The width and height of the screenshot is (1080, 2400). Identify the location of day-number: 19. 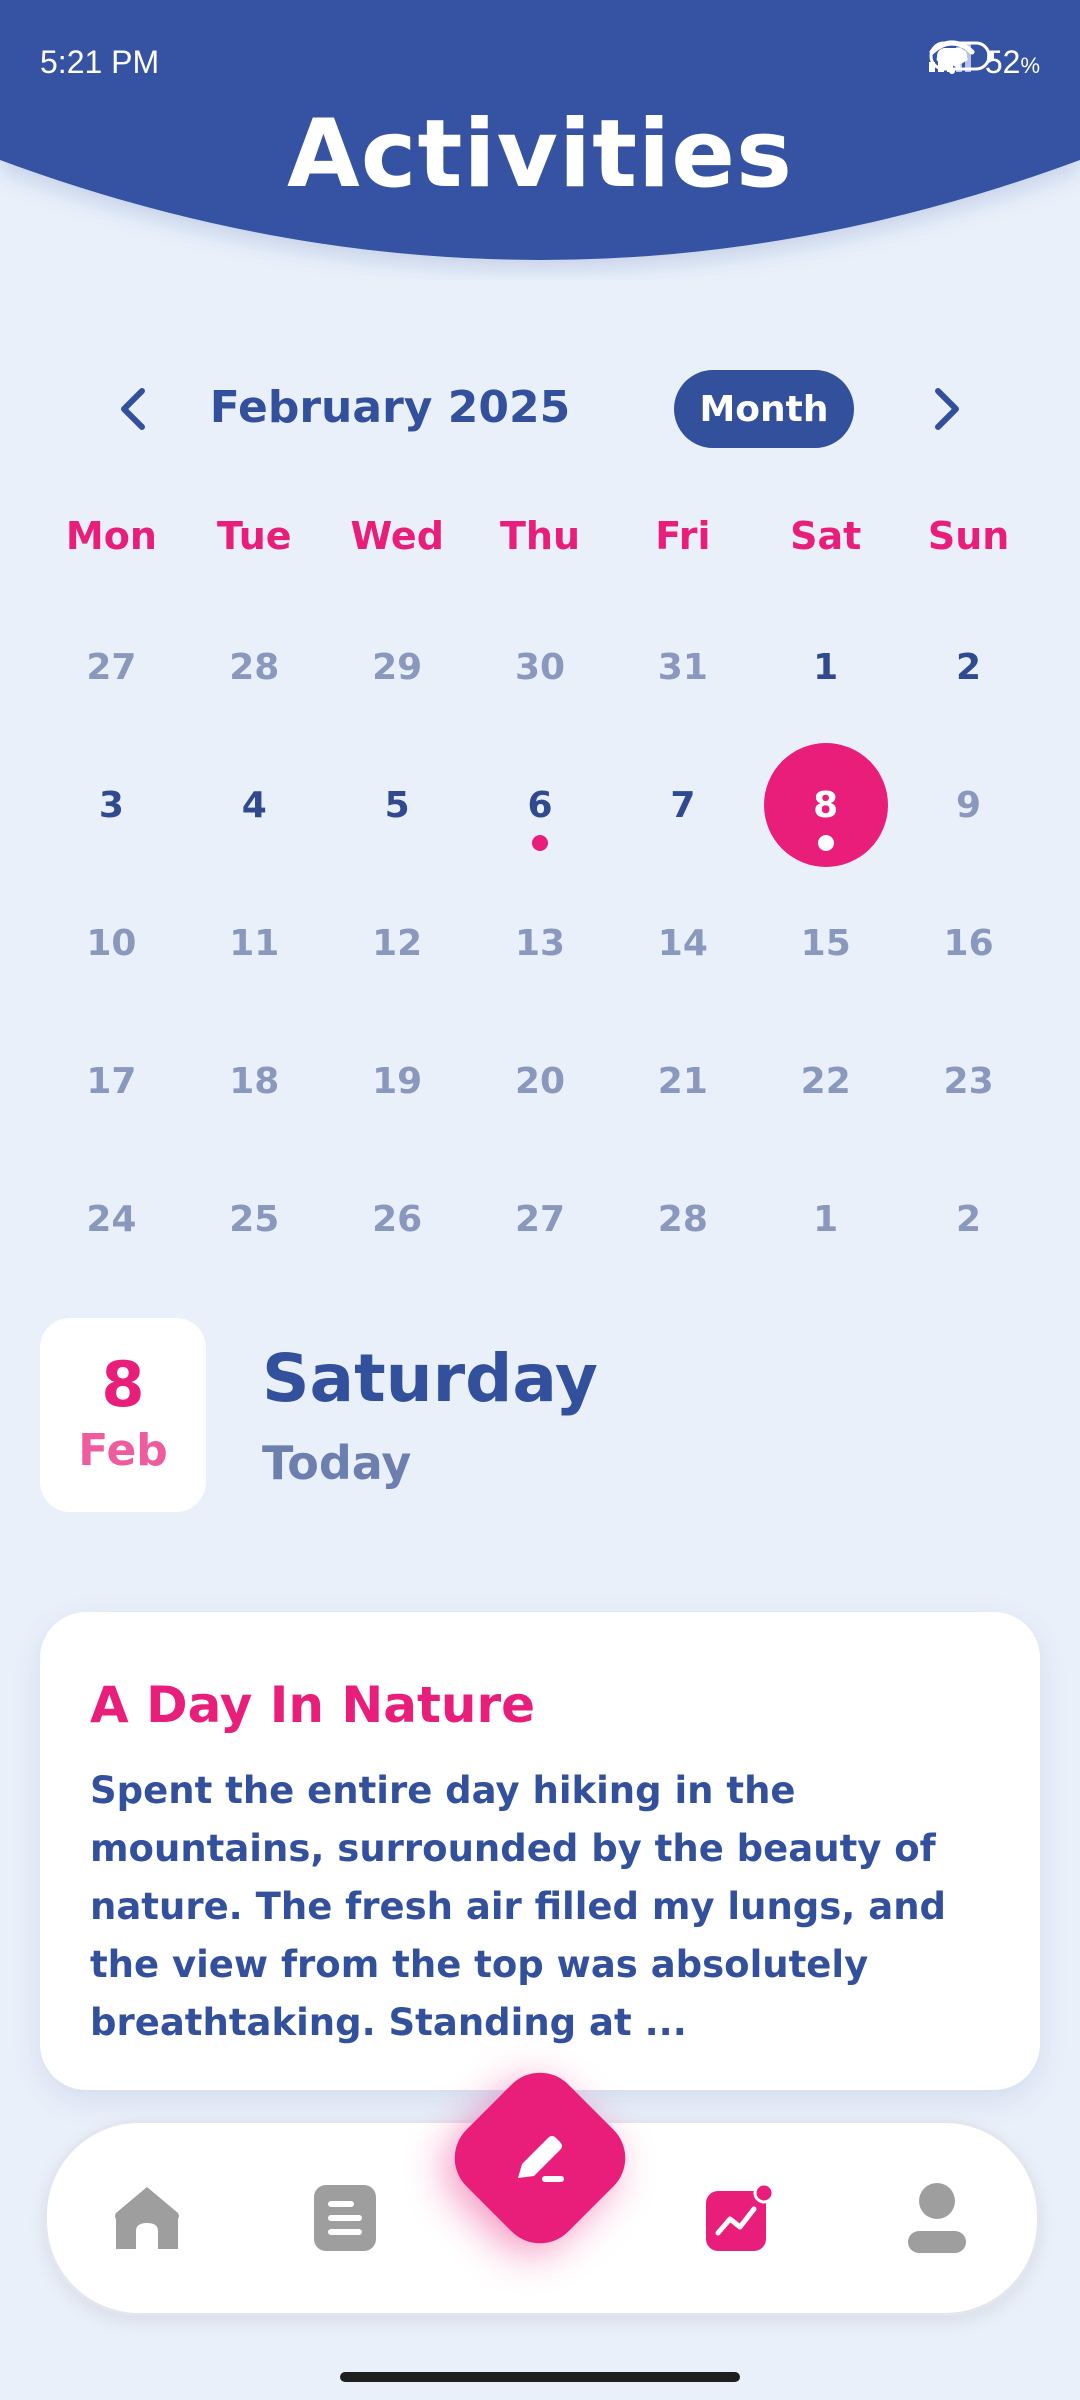
(397, 1081).